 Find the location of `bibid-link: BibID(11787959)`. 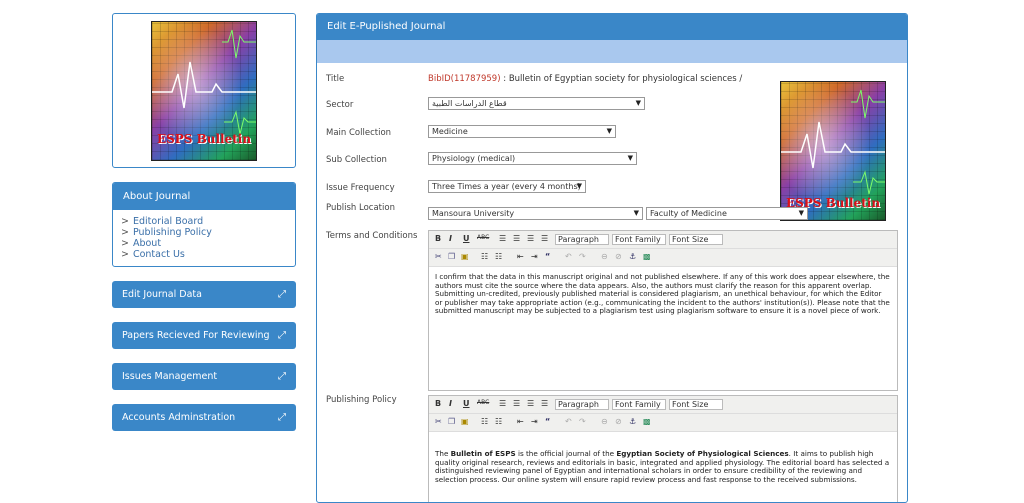

bibid-link: BibID(11787959) is located at coordinates (464, 79).